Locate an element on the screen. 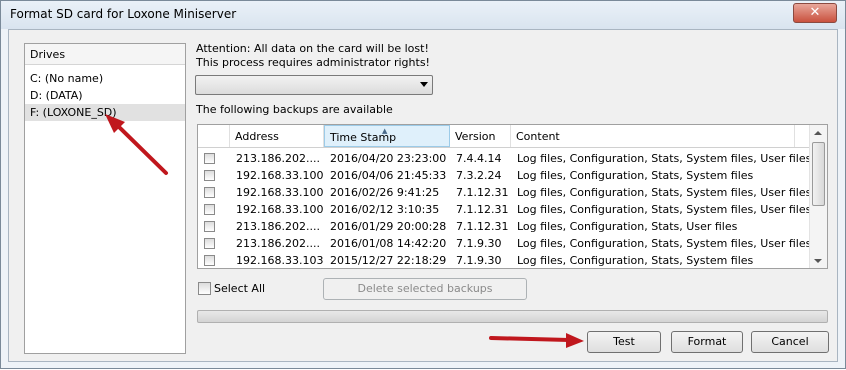 This screenshot has height=370, width=846. cell-timestamp: 2016/02/12 3:10:35 is located at coordinates (385, 209).